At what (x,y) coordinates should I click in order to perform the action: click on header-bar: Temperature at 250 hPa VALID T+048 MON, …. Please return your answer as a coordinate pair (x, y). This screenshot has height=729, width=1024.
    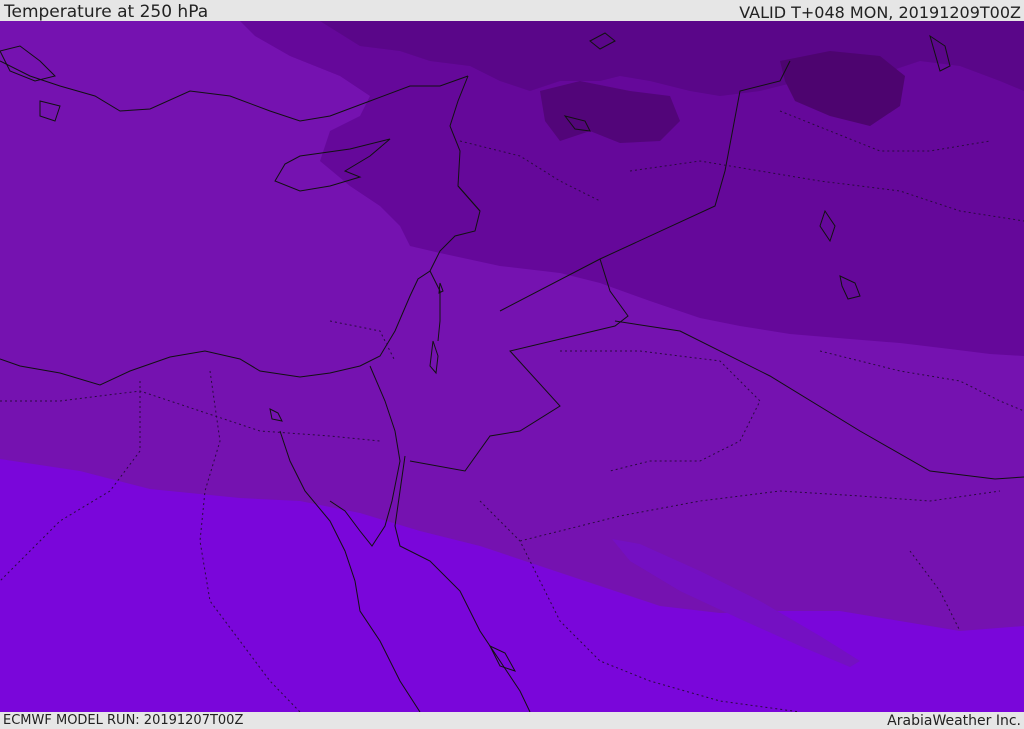
    Looking at the image, I should click on (512, 11).